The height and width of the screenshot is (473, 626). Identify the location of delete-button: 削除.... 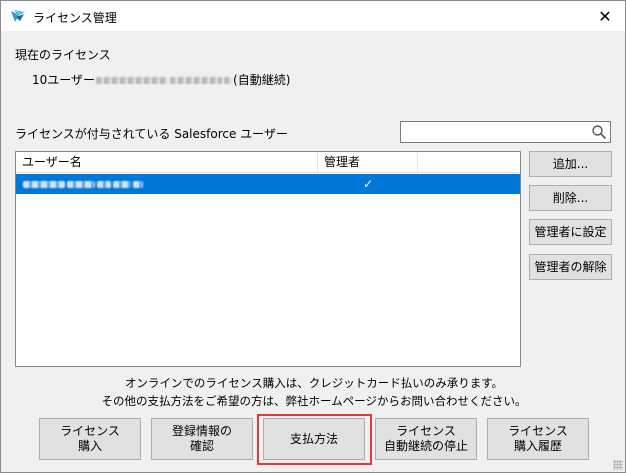
(570, 198).